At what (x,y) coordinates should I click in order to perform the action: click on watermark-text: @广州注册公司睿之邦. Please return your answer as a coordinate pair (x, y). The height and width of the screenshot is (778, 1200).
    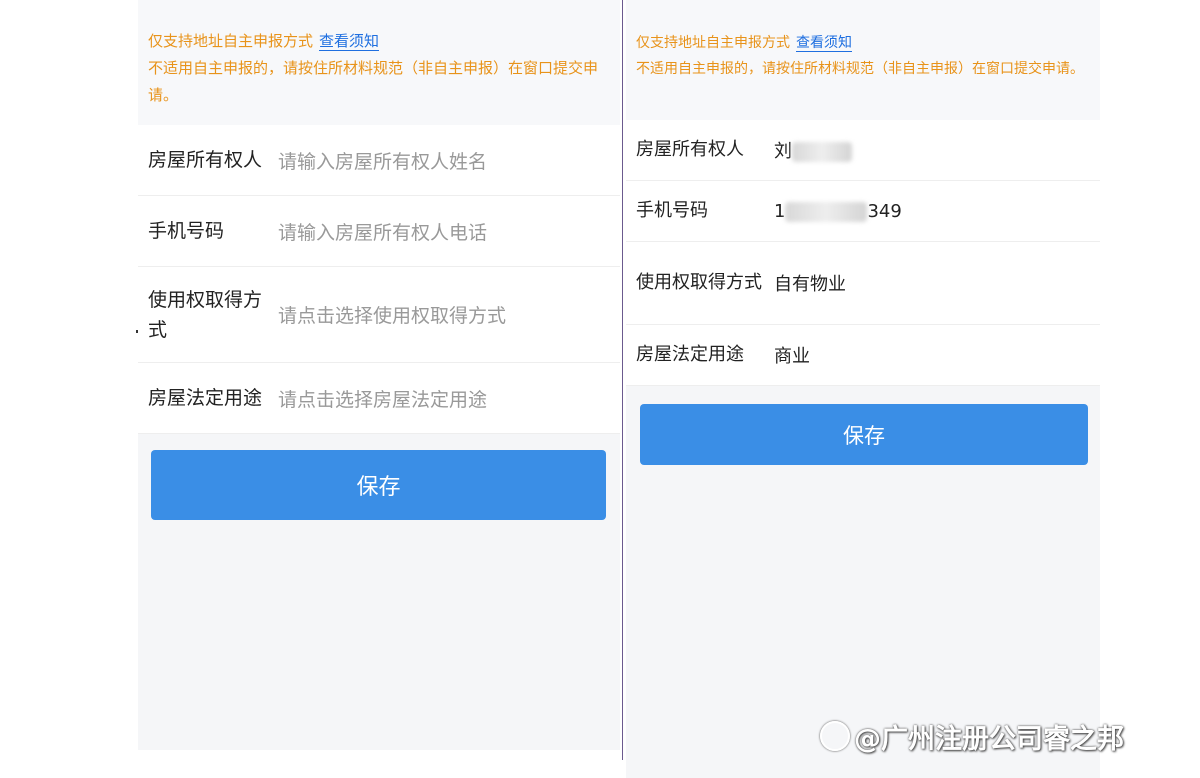
    Looking at the image, I should click on (989, 739).